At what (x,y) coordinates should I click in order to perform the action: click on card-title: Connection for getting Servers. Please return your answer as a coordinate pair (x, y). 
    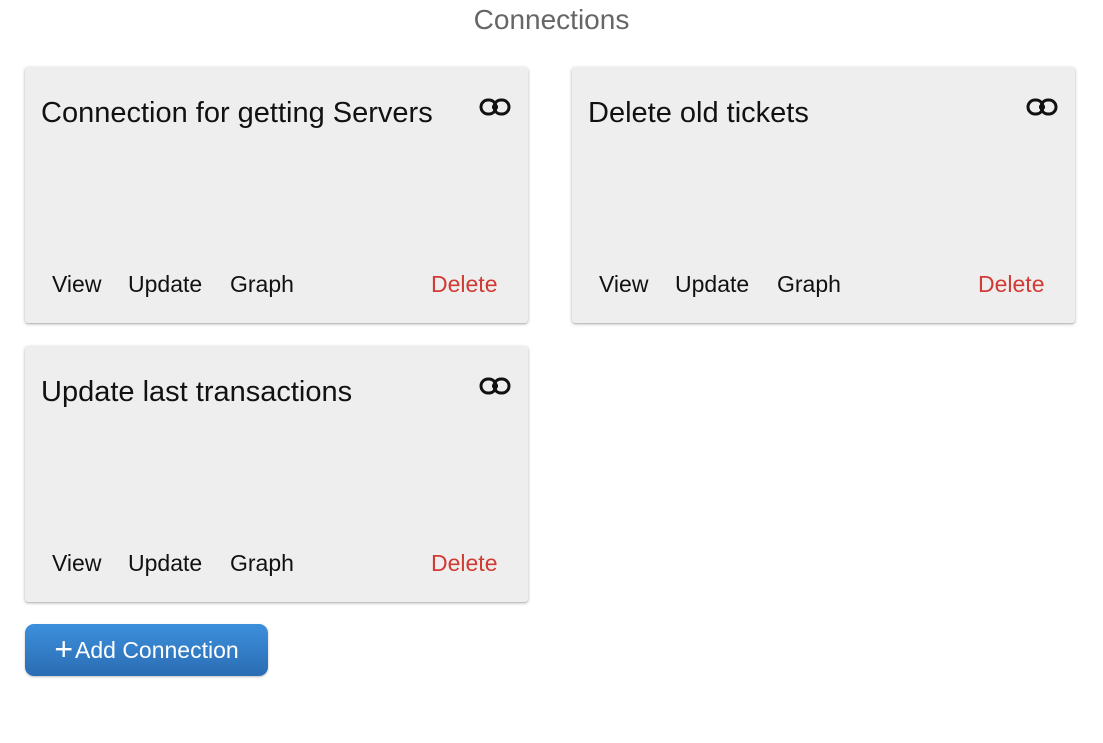
    Looking at the image, I should click on (237, 113).